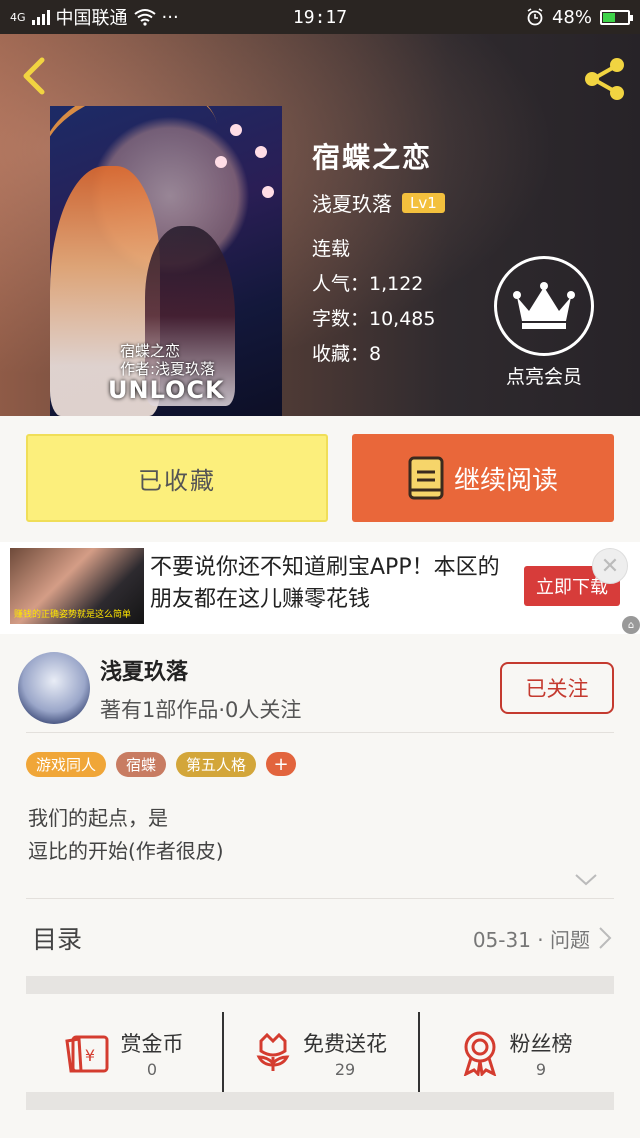 The width and height of the screenshot is (640, 1138). Describe the element at coordinates (152, 1043) in the screenshot. I see `reward-coin-label: 赏金币` at that location.